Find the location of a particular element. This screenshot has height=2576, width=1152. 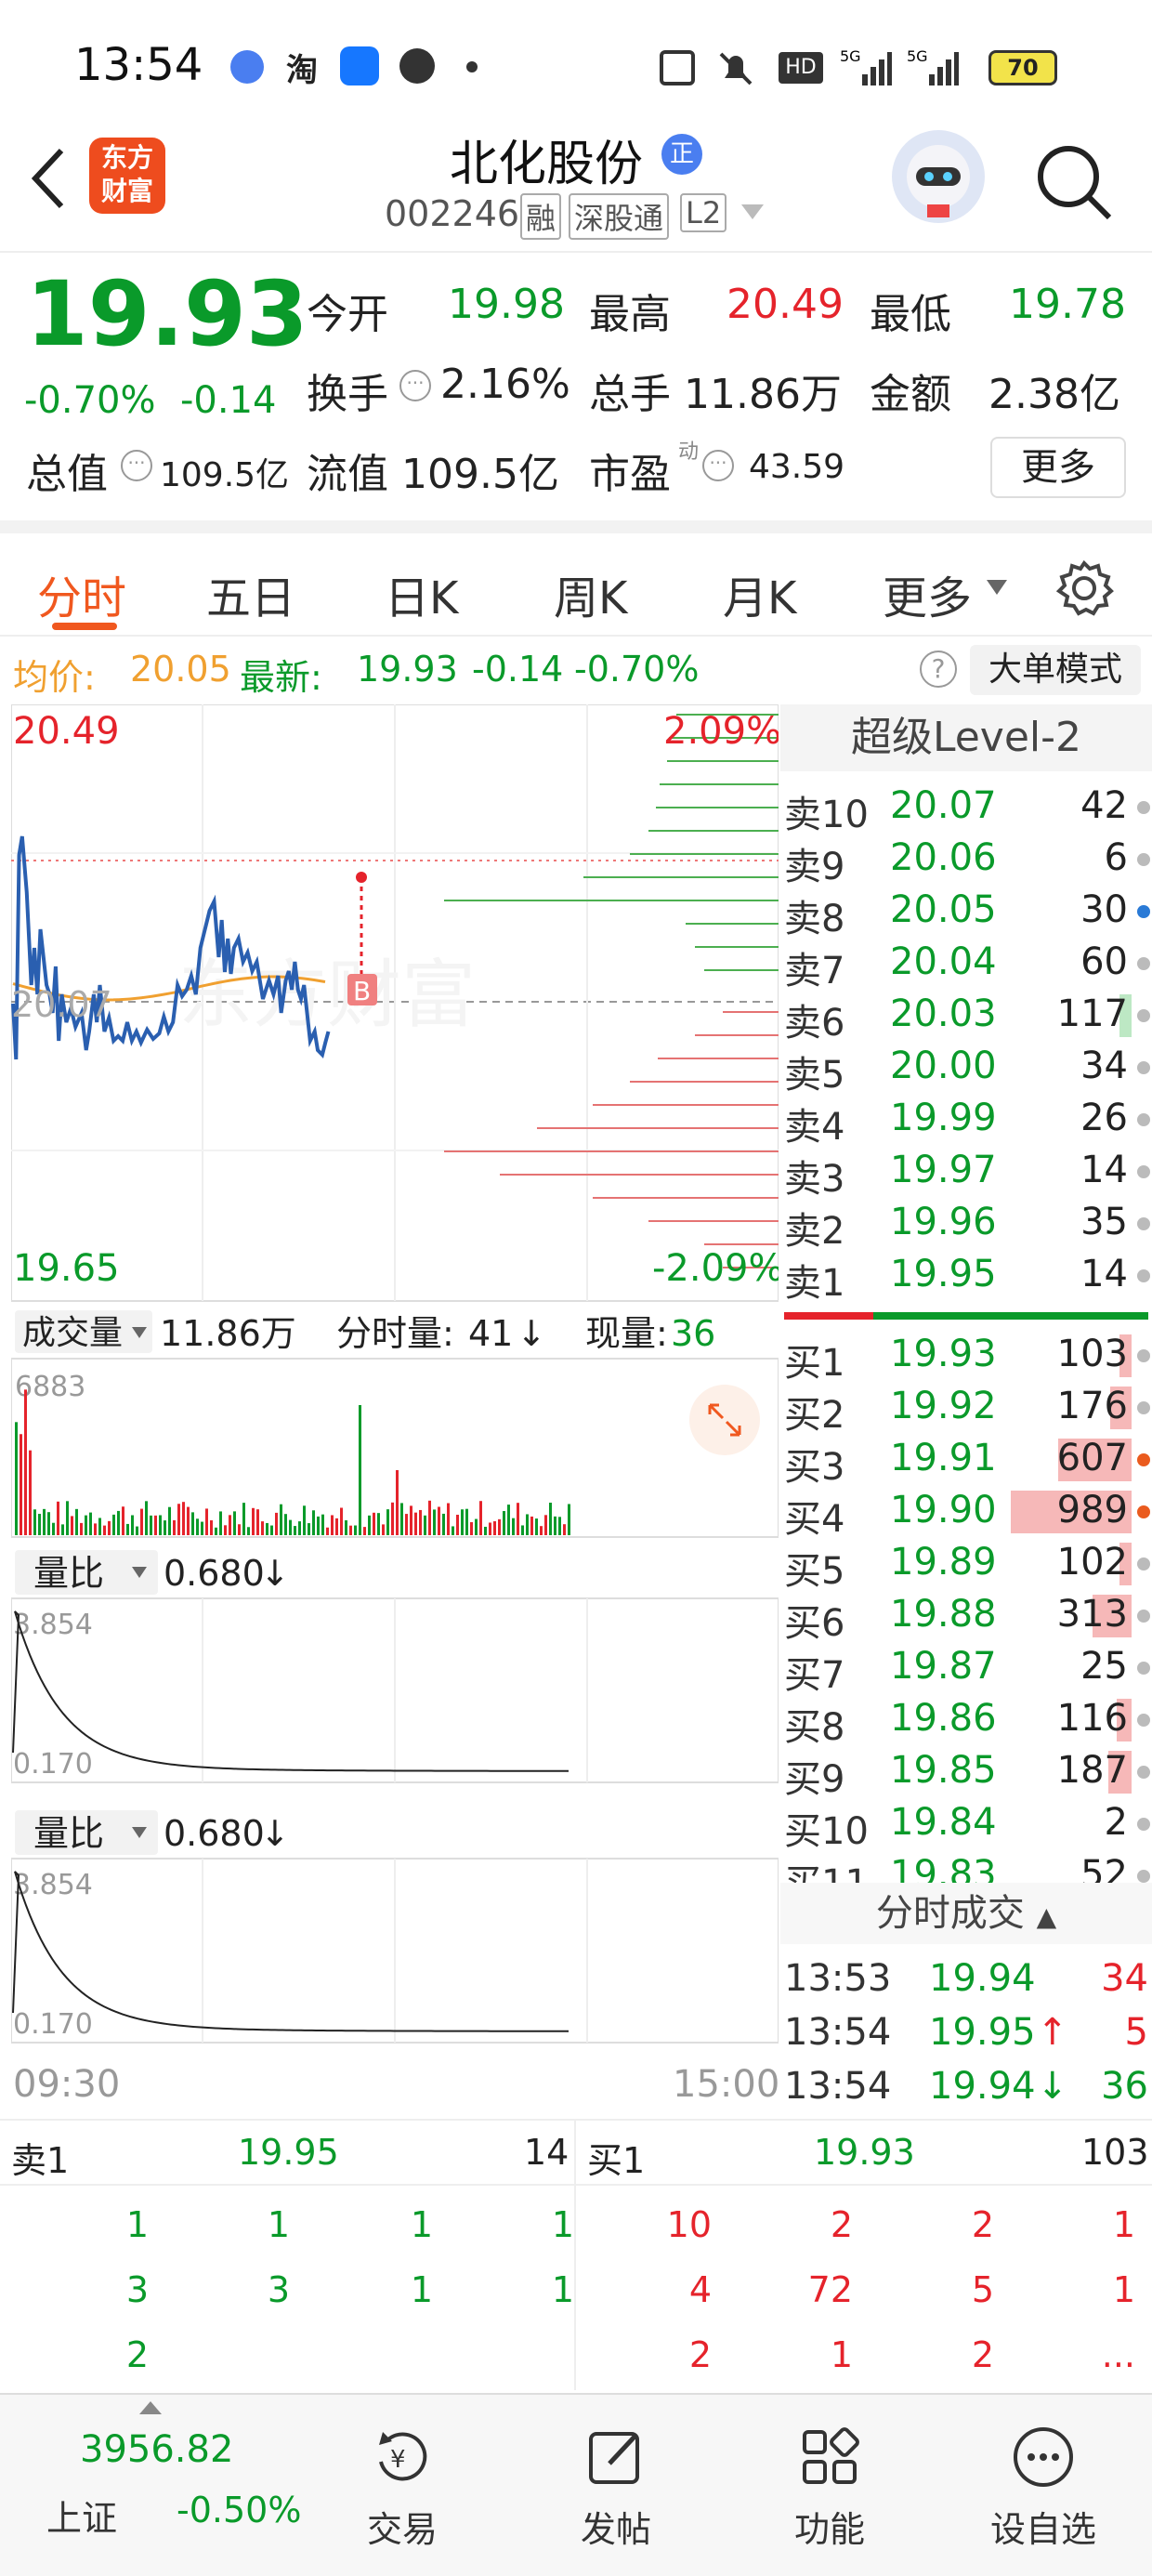

tab-monthly-k: 月K is located at coordinates (759, 593).